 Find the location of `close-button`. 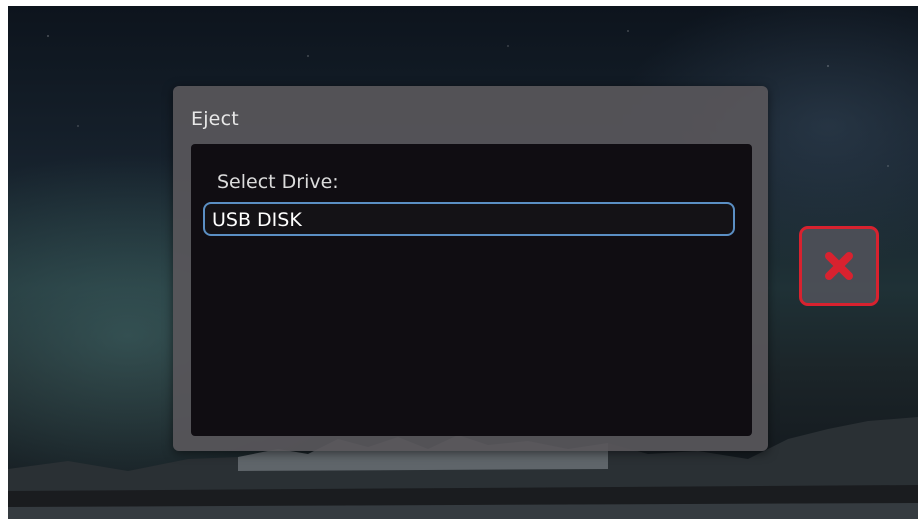

close-button is located at coordinates (839, 266).